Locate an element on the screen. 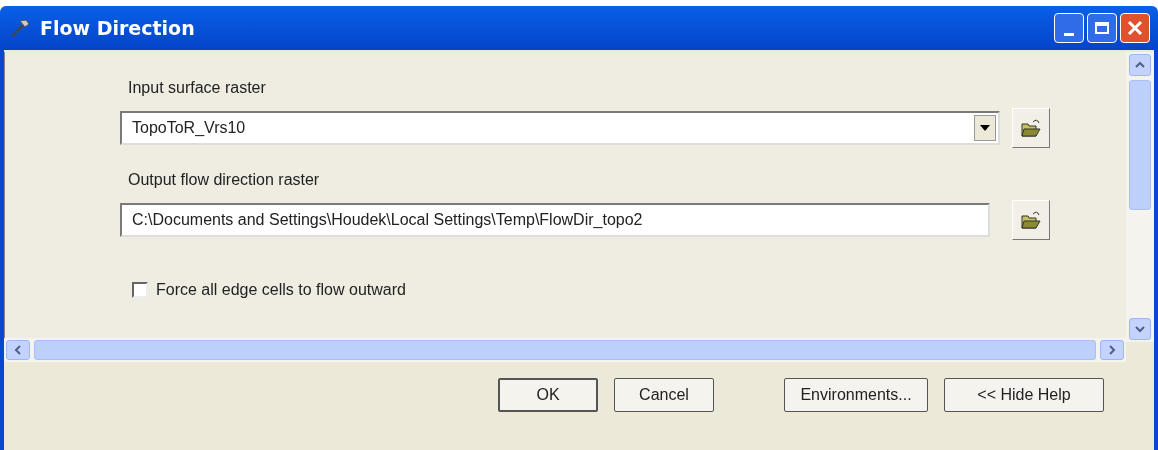 Image resolution: width=1158 pixels, height=450 pixels. field-label: Output flow direction raster is located at coordinates (224, 180).